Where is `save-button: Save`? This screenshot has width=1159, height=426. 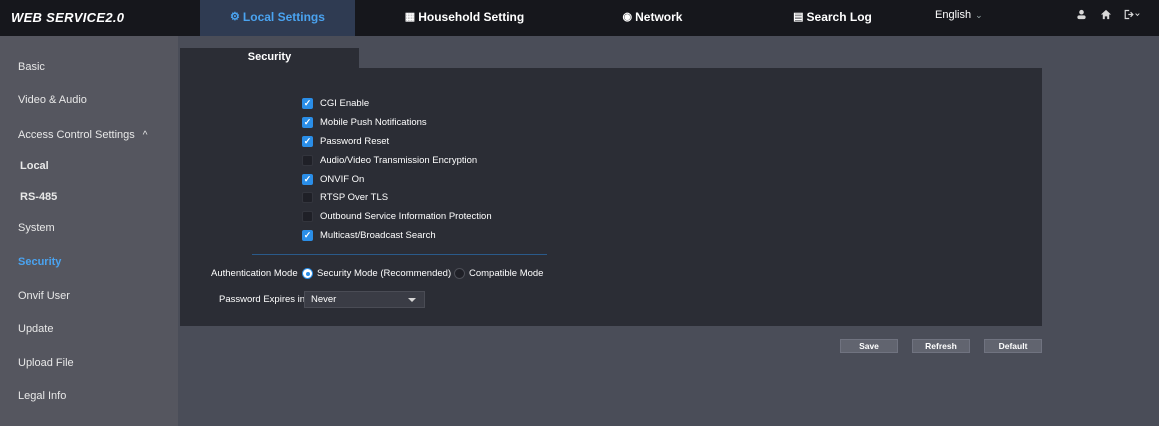 save-button: Save is located at coordinates (869, 346).